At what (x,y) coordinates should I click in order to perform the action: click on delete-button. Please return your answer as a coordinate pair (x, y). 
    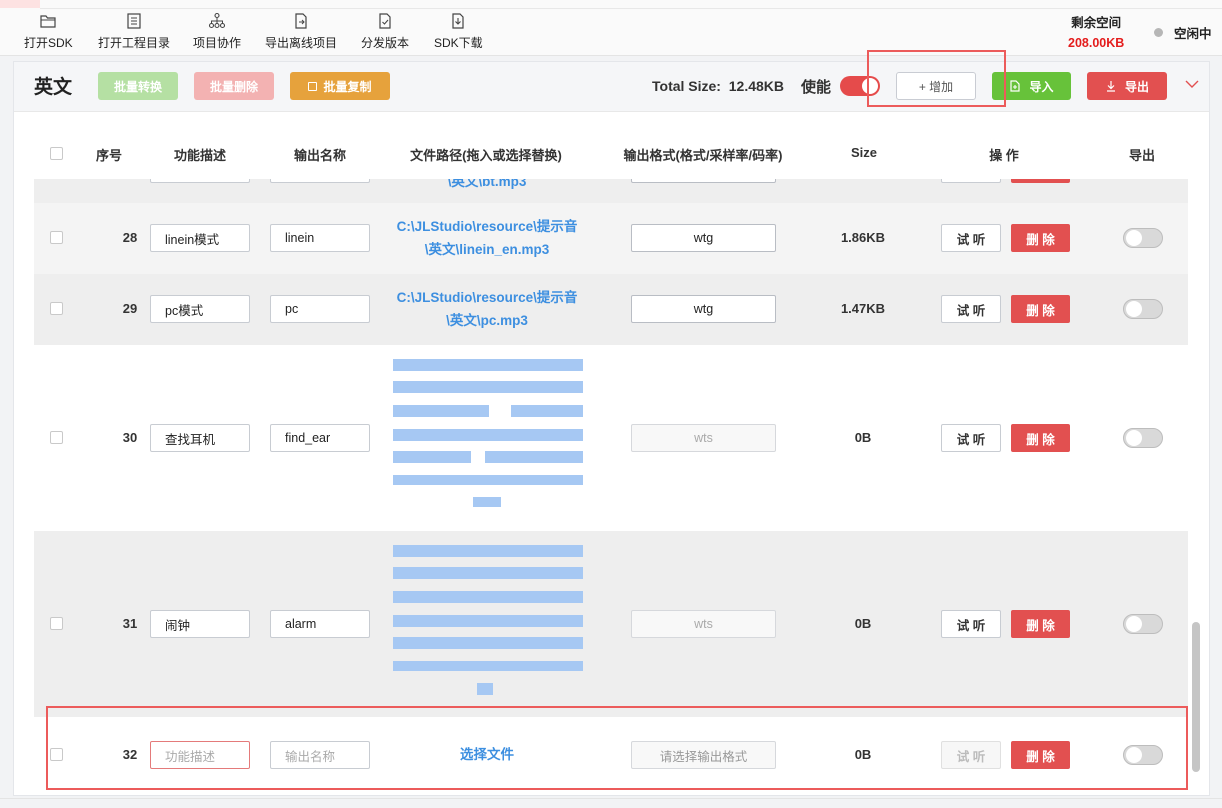
    Looking at the image, I should click on (1040, 181).